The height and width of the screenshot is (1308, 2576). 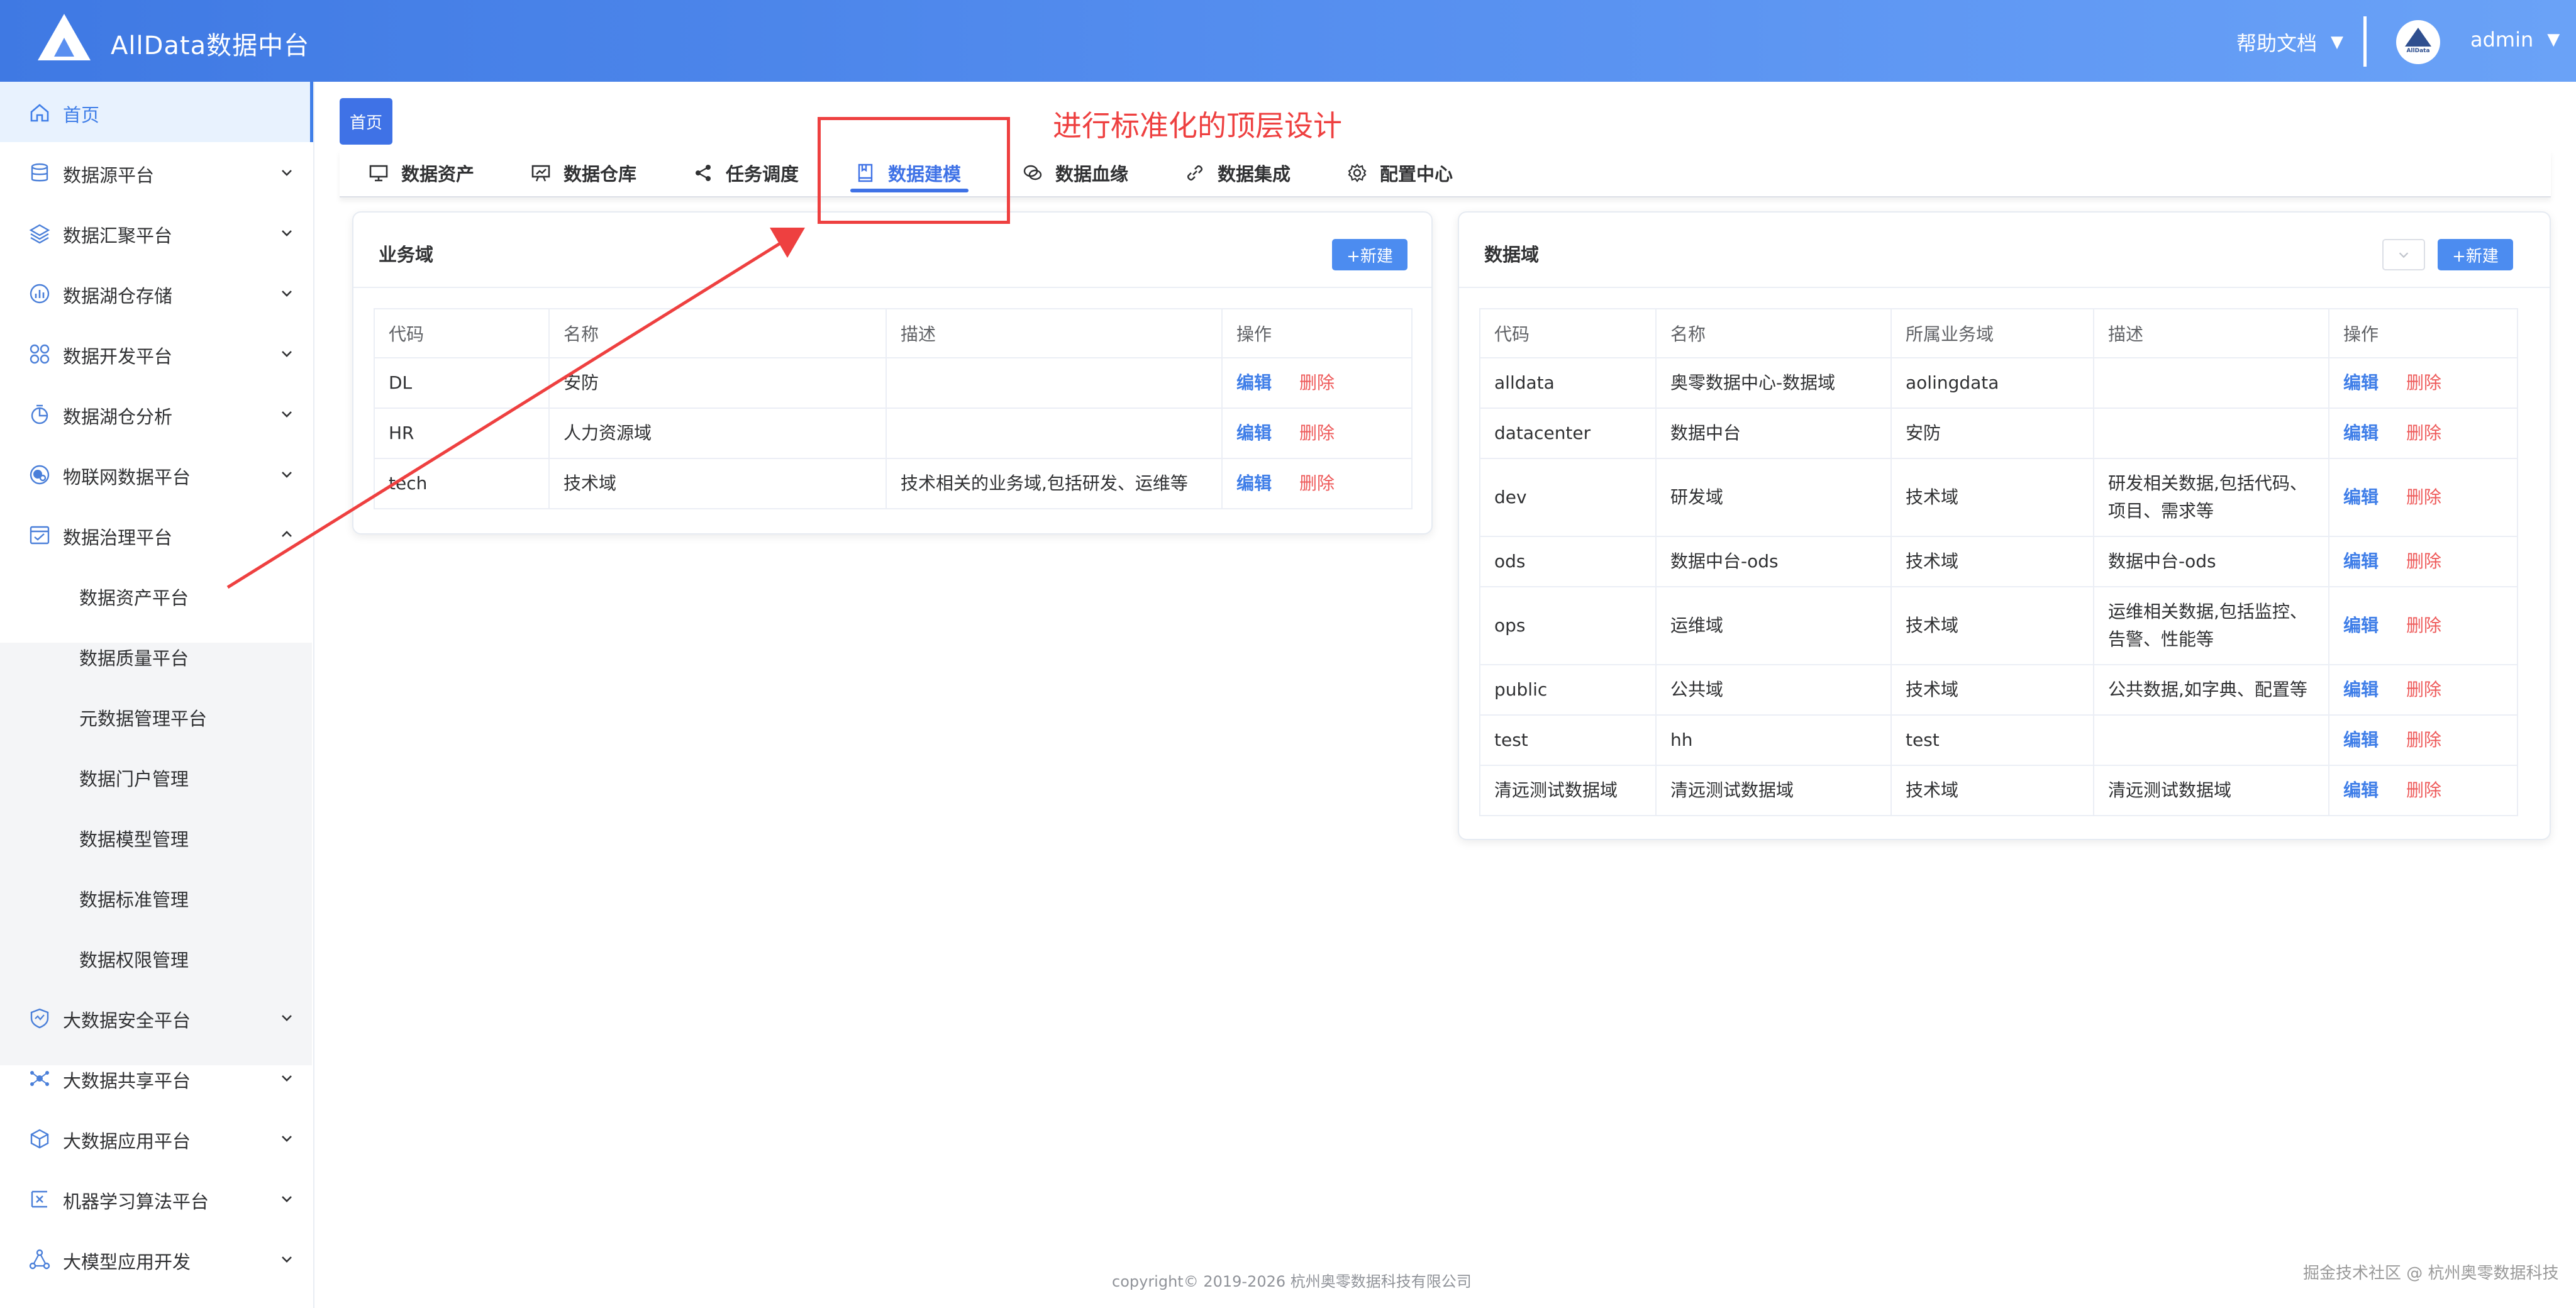 I want to click on table-header-row: 代码 名称 描述 操作, so click(x=893, y=333).